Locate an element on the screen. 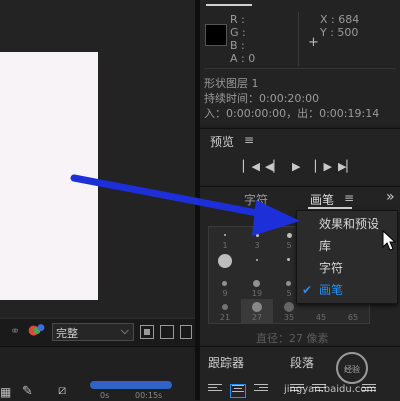  annotation-arrow is located at coordinates (185, 205).